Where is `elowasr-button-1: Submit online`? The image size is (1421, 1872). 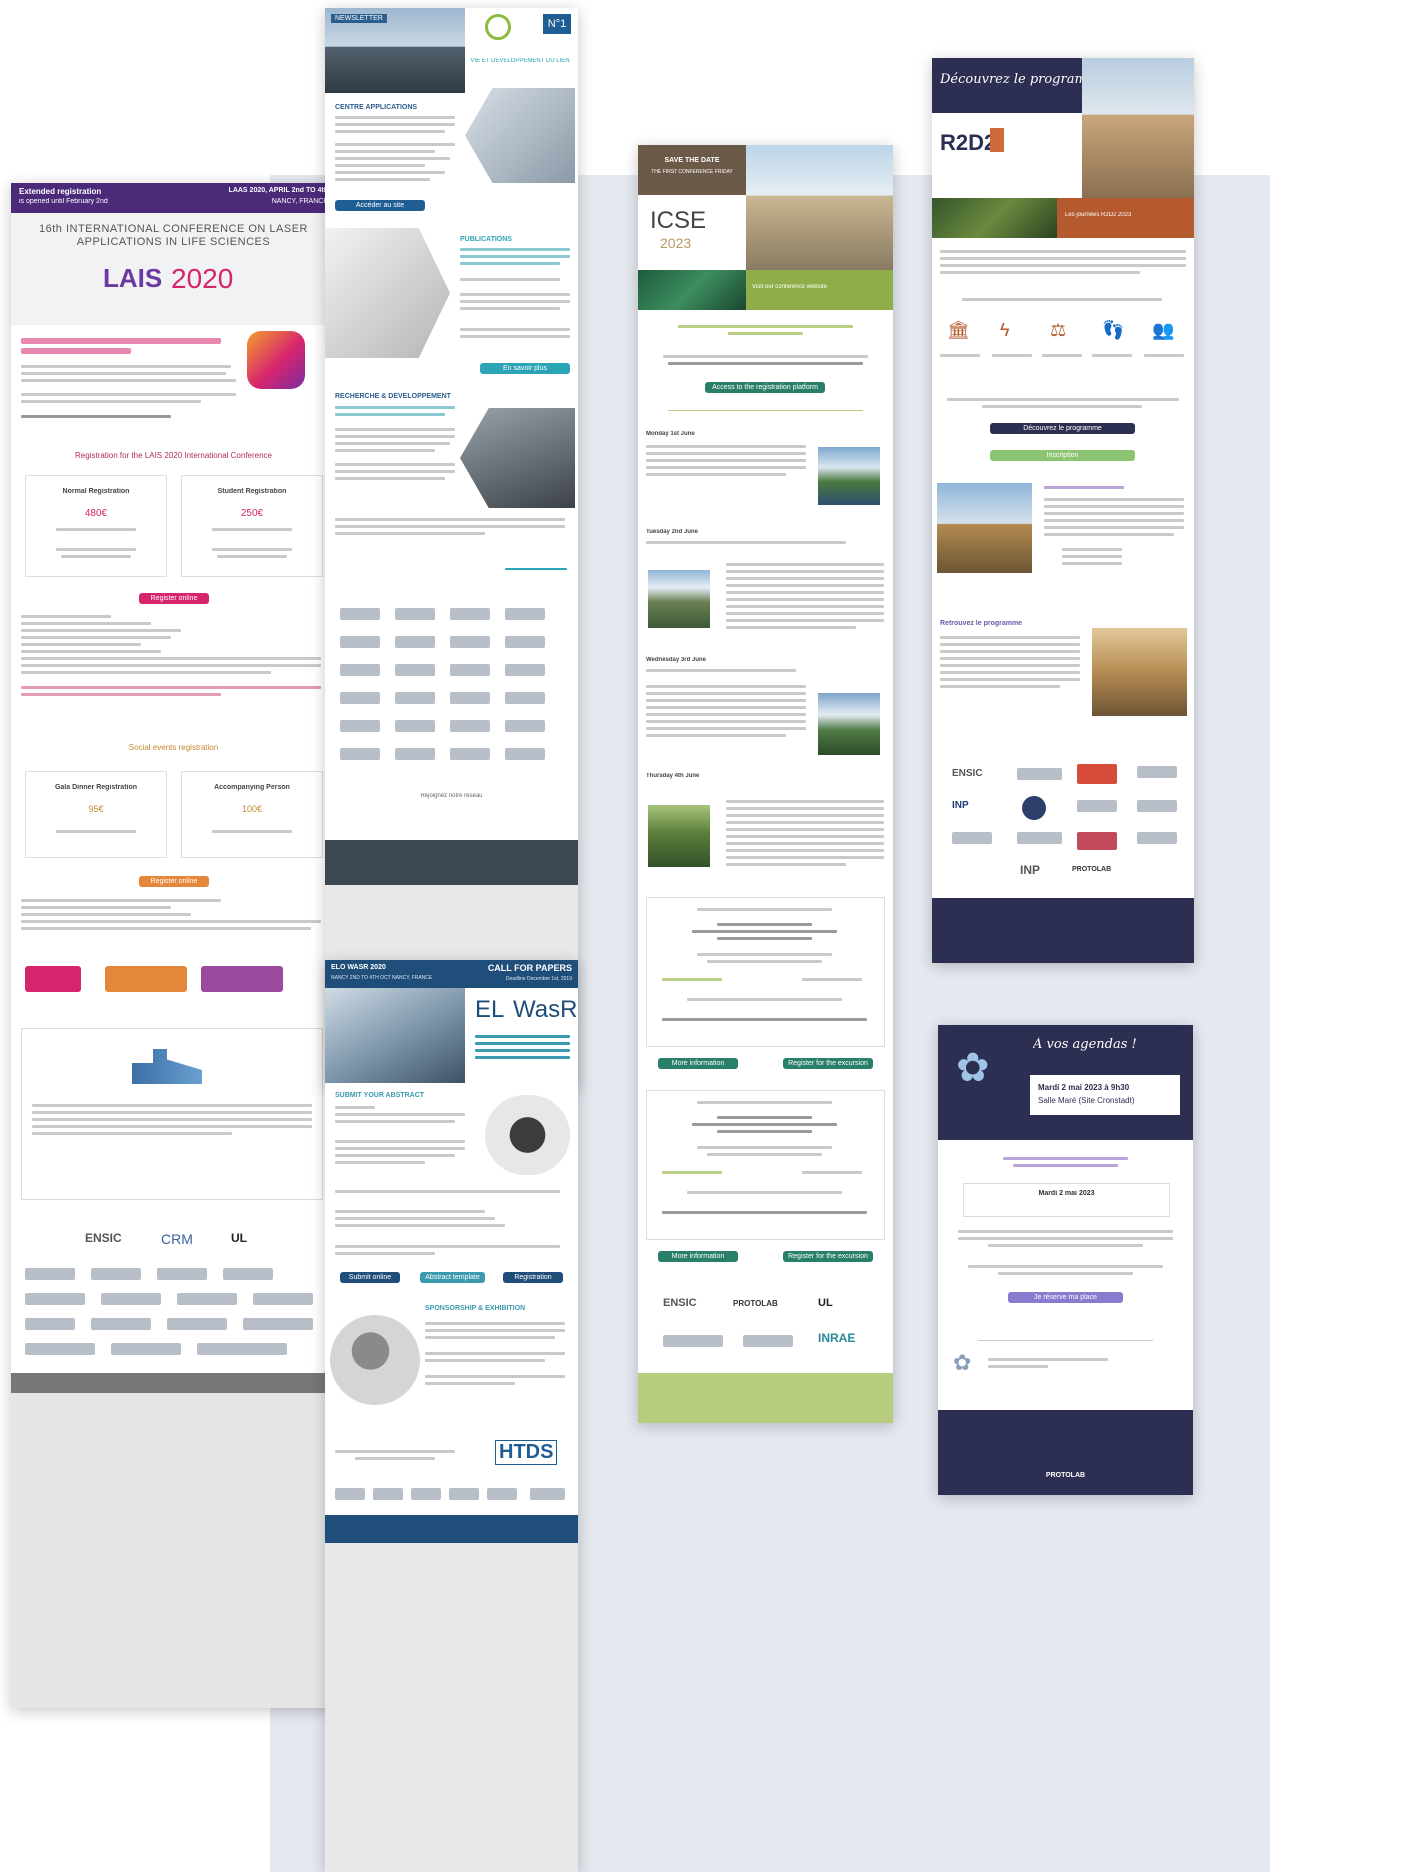 elowasr-button-1: Submit online is located at coordinates (370, 1277).